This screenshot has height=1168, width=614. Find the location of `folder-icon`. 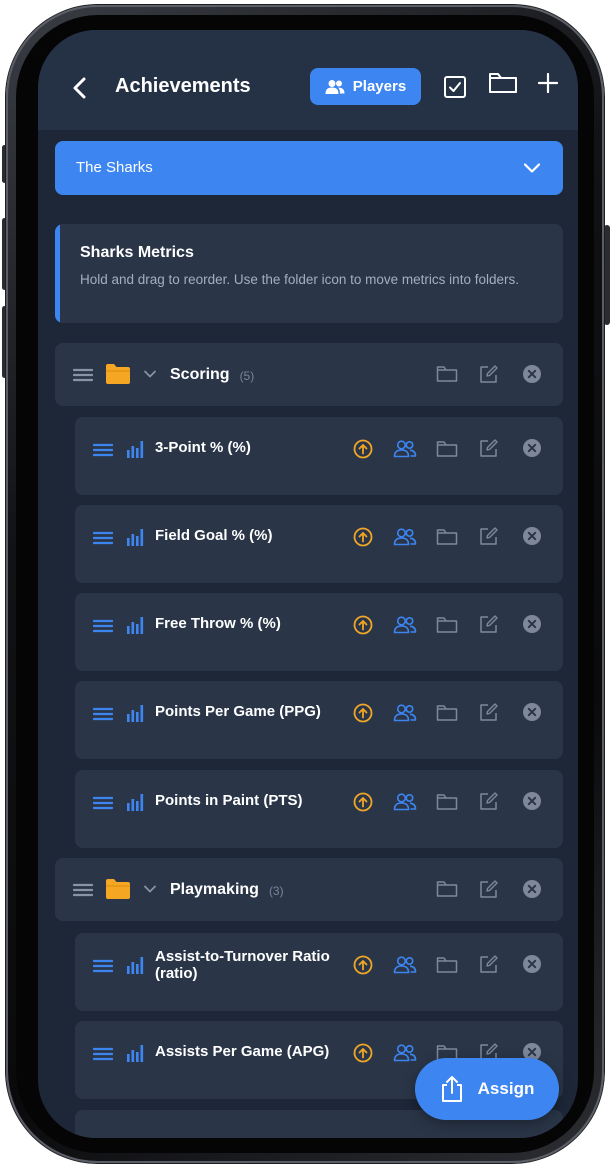

folder-icon is located at coordinates (447, 625).